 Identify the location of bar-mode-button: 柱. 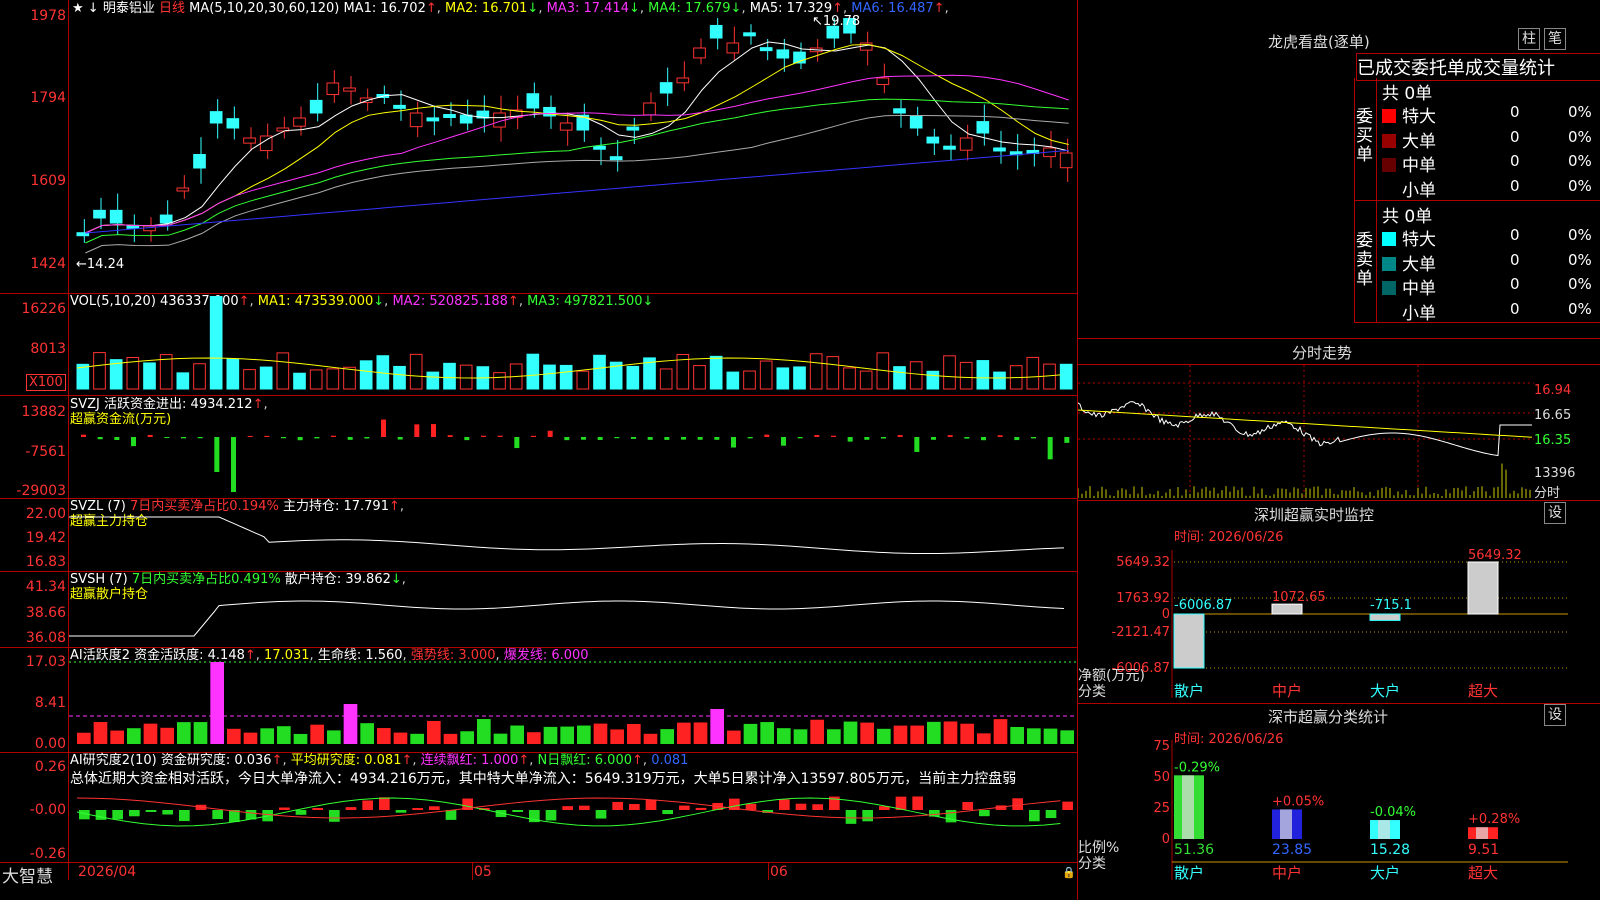
(1529, 39).